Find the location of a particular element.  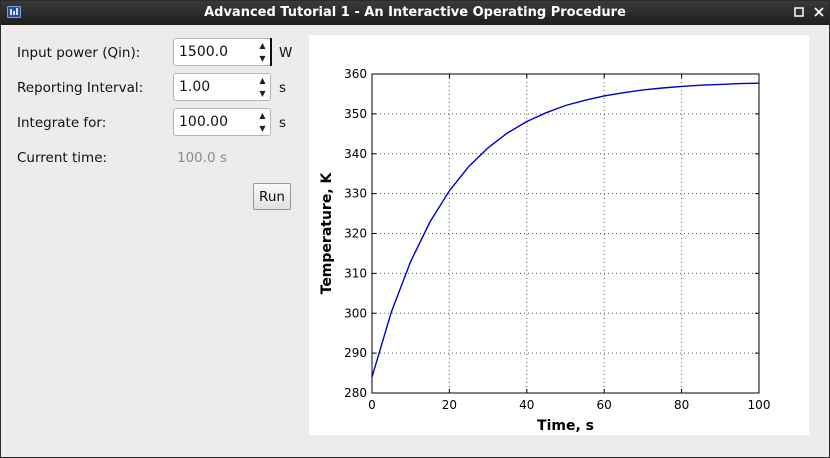

current-time-label: Current time: is located at coordinates (62, 158).